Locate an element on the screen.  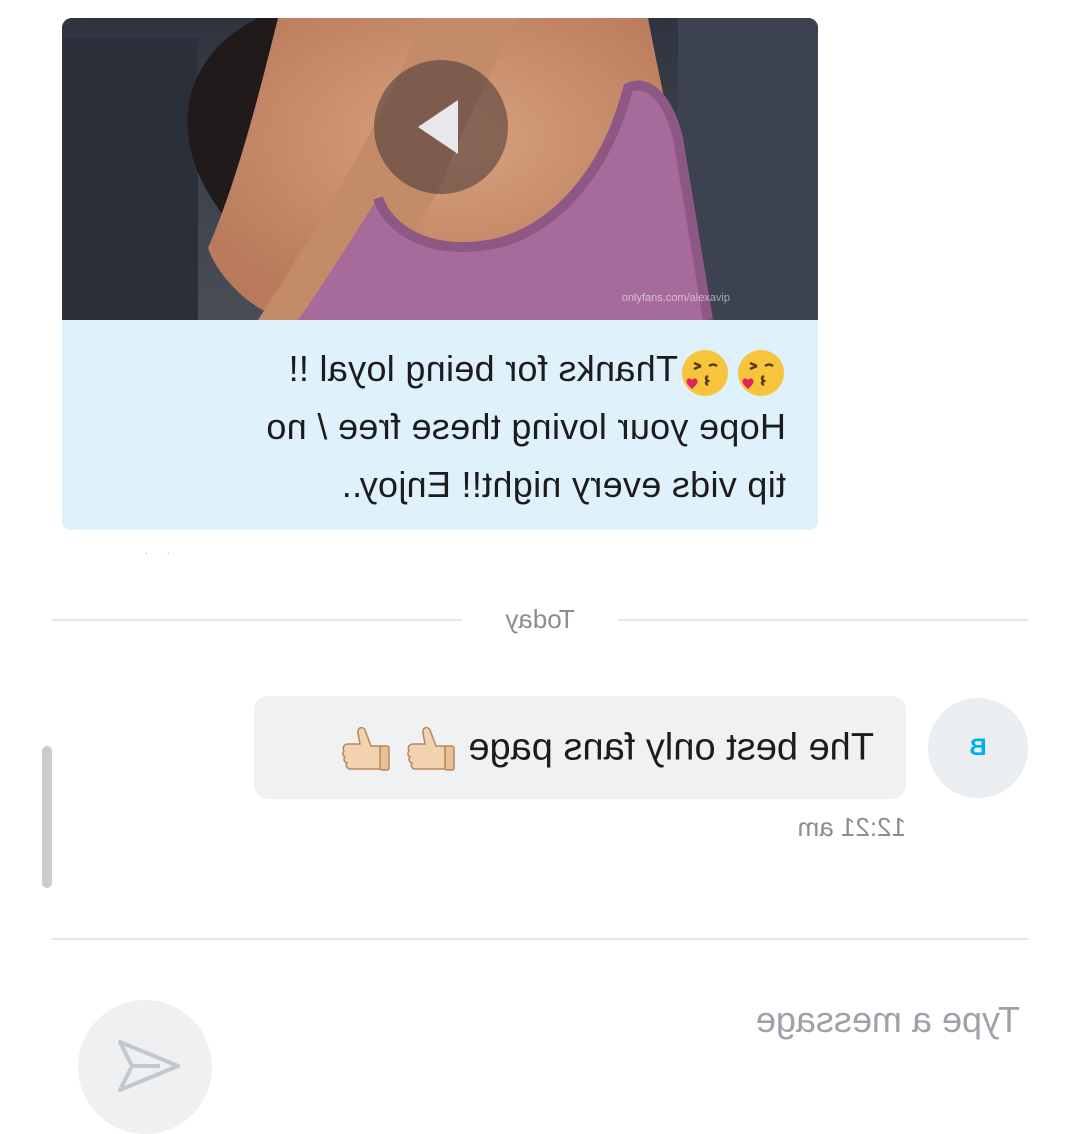
avatar: B is located at coordinates (978, 748).